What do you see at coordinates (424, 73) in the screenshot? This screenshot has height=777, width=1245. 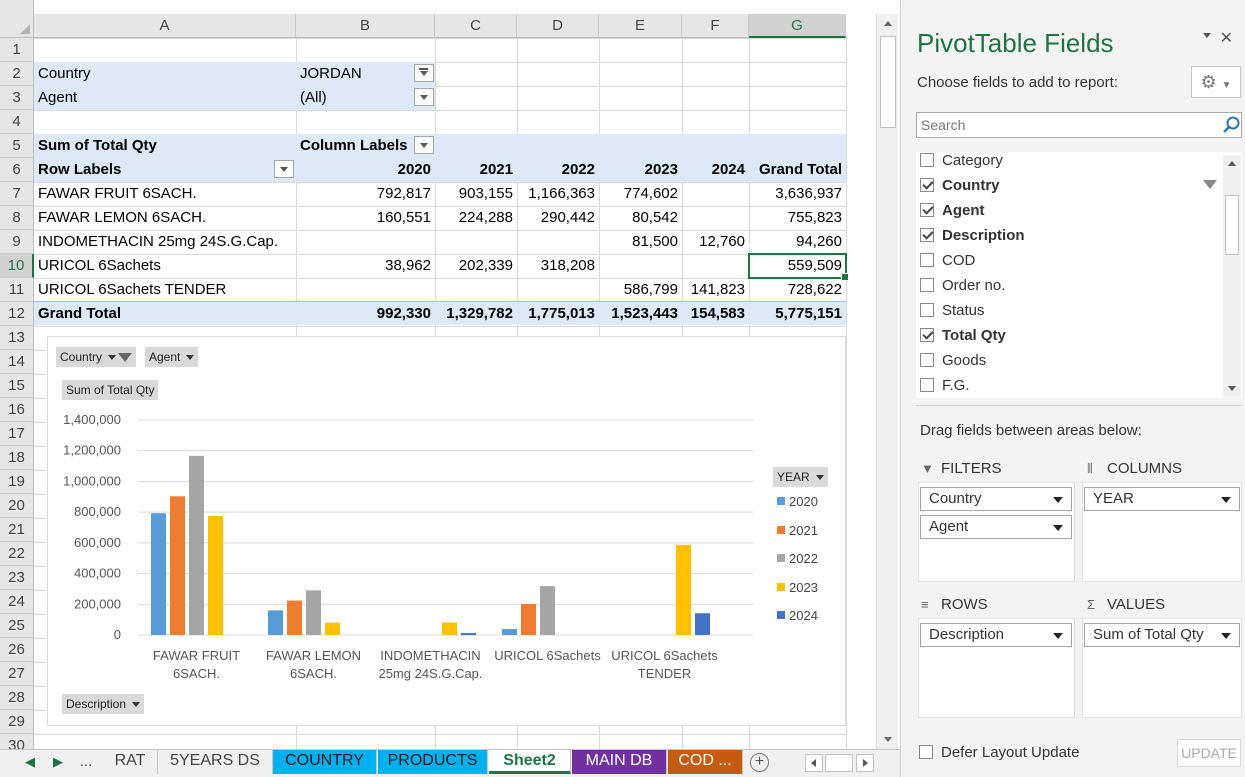 I see `country-filter-funnel-icon` at bounding box center [424, 73].